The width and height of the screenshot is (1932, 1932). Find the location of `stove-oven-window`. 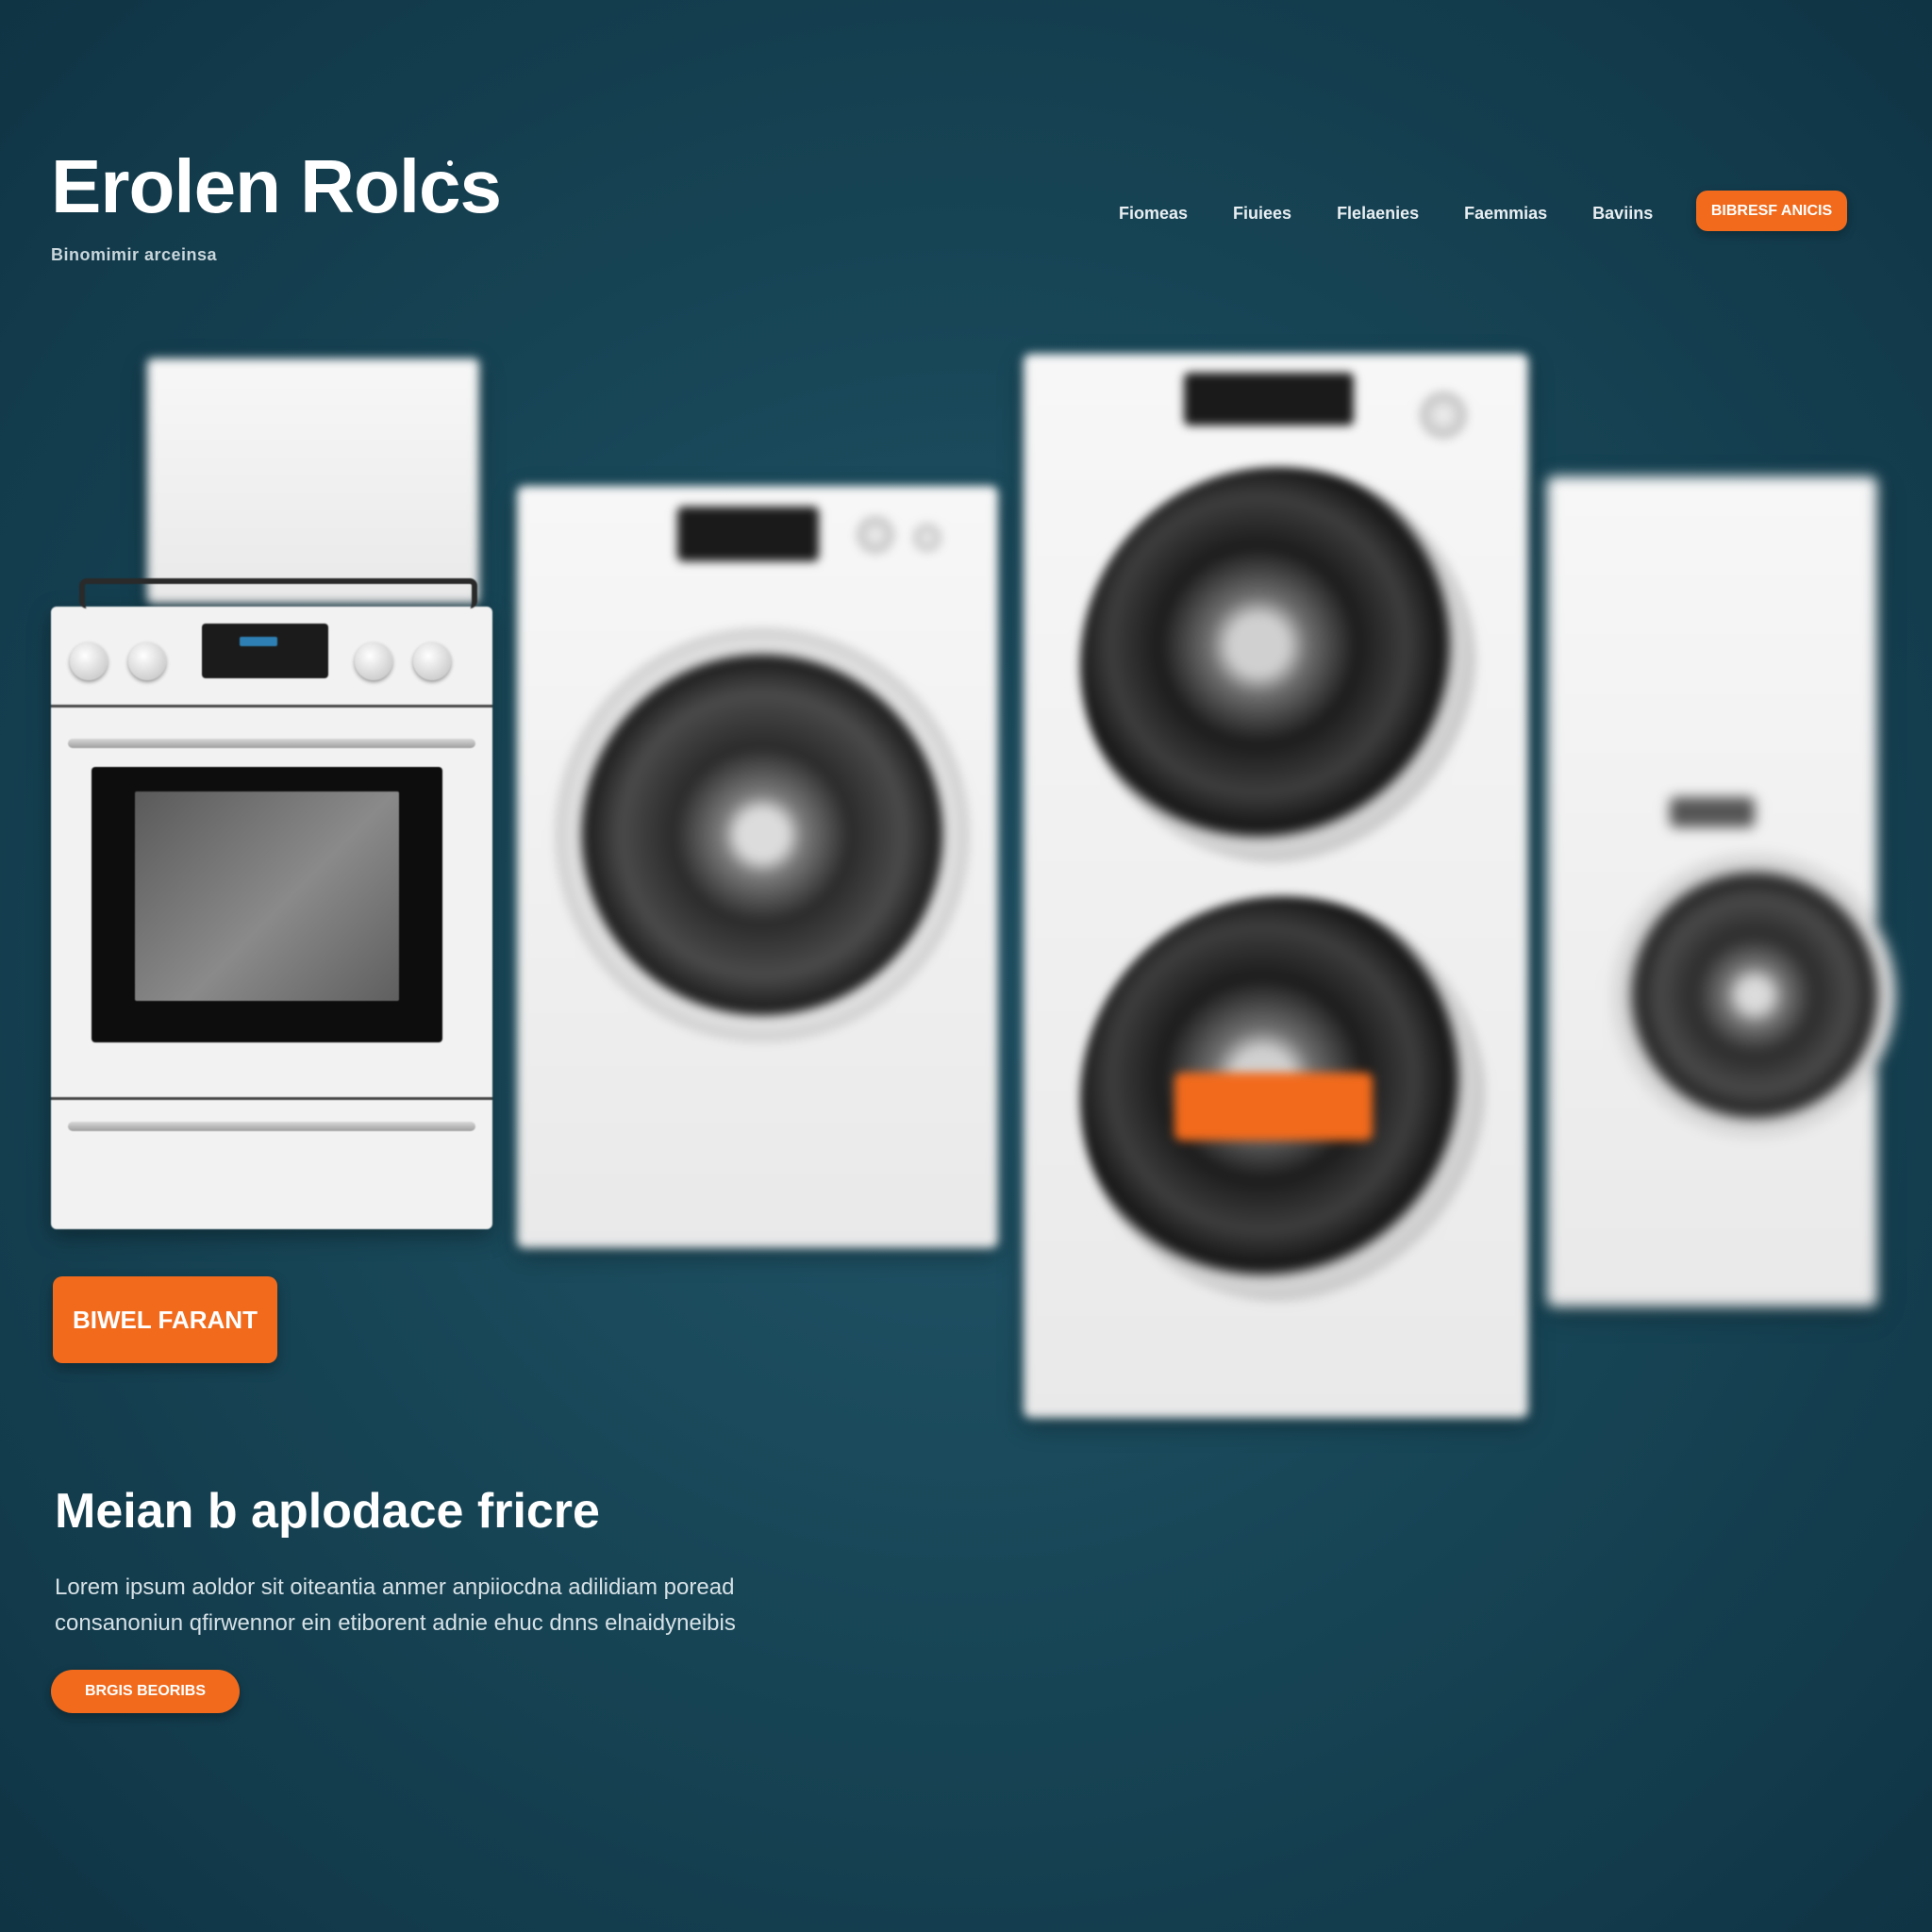

stove-oven-window is located at coordinates (267, 904).